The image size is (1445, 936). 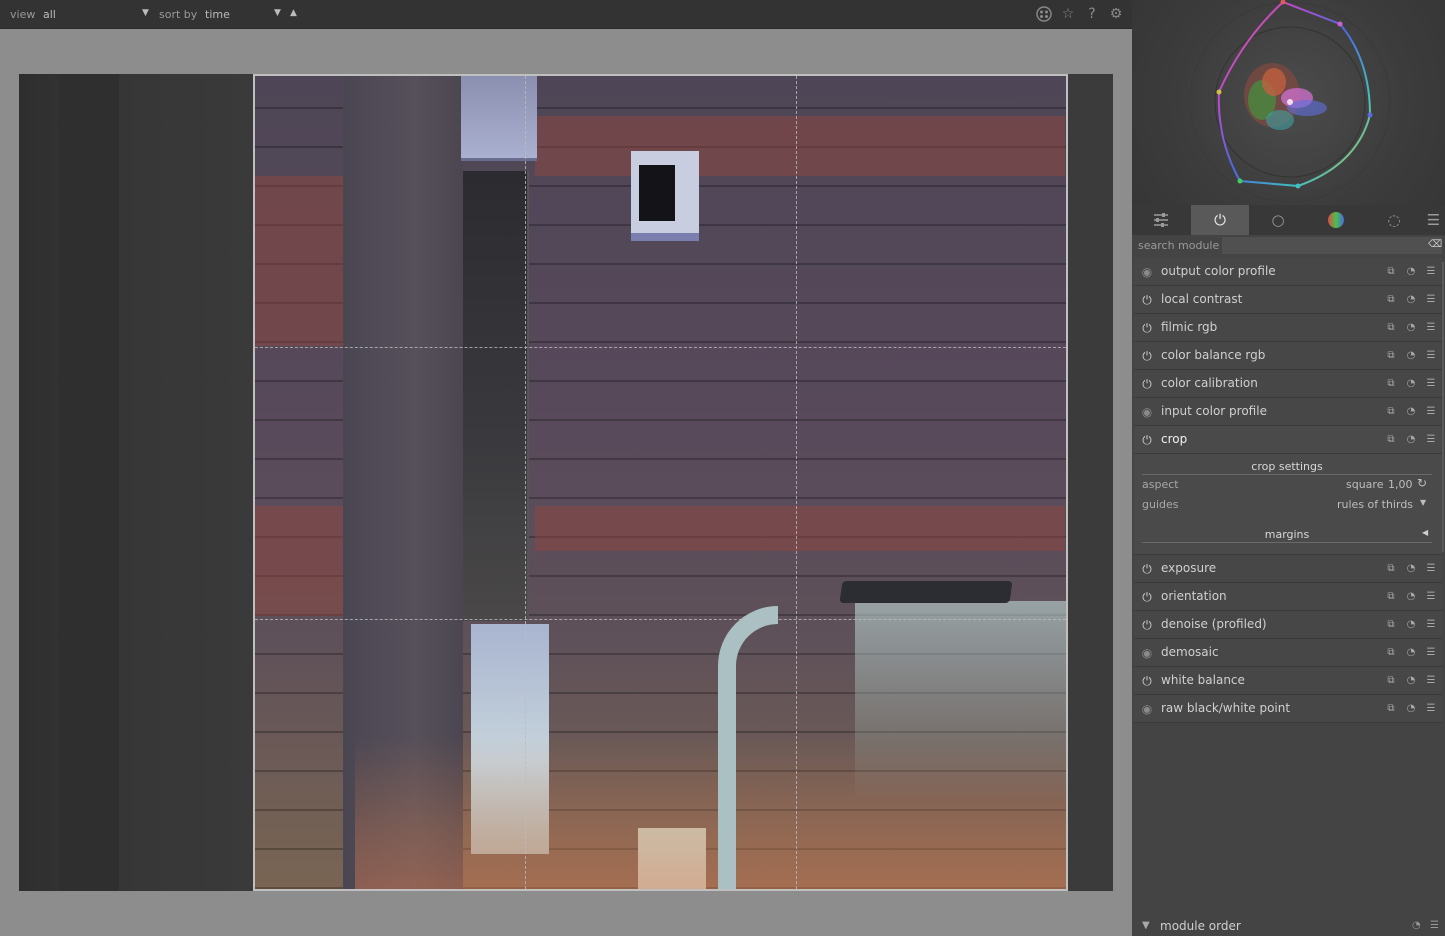 What do you see at coordinates (1287, 467) in the screenshot?
I see `crop-settings-header: crop settings` at bounding box center [1287, 467].